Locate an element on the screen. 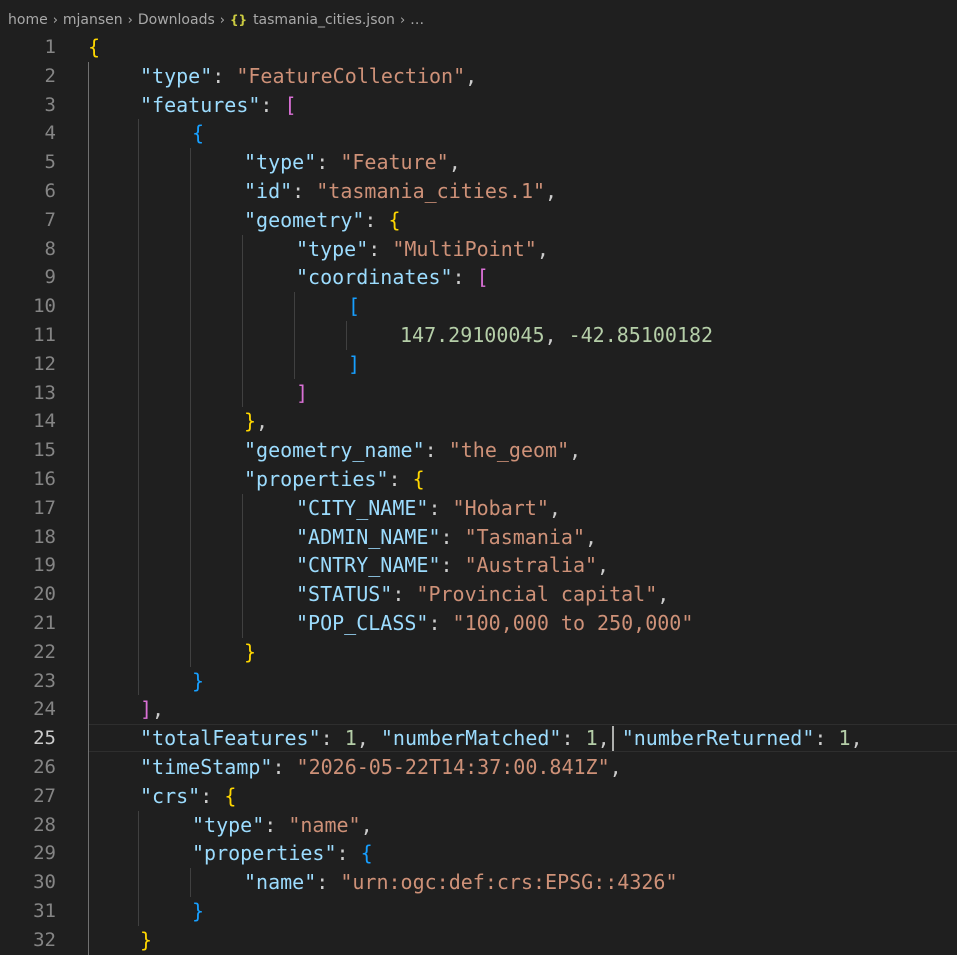 Image resolution: width=957 pixels, height=955 pixels. code-line: 28 "type": "name", is located at coordinates (478, 825).